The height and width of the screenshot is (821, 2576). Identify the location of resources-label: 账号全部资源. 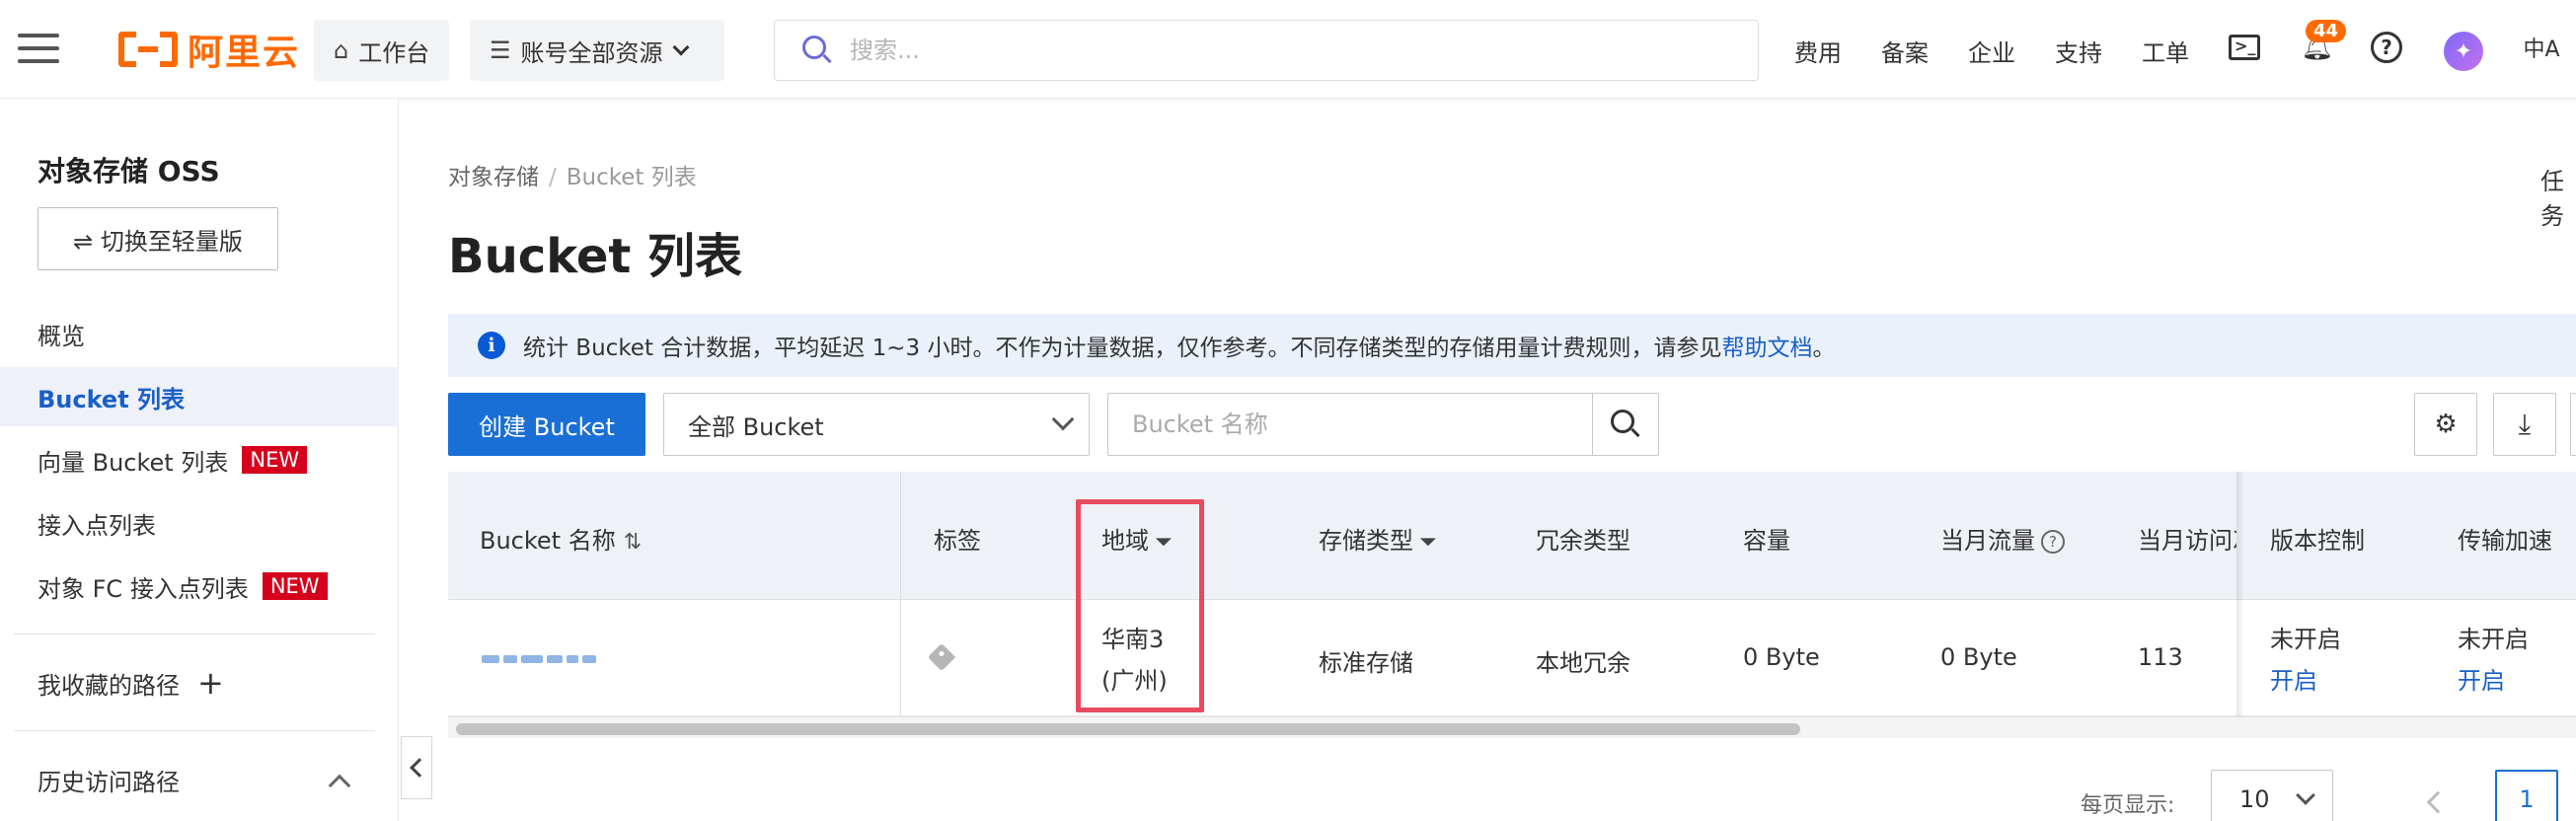
(591, 52).